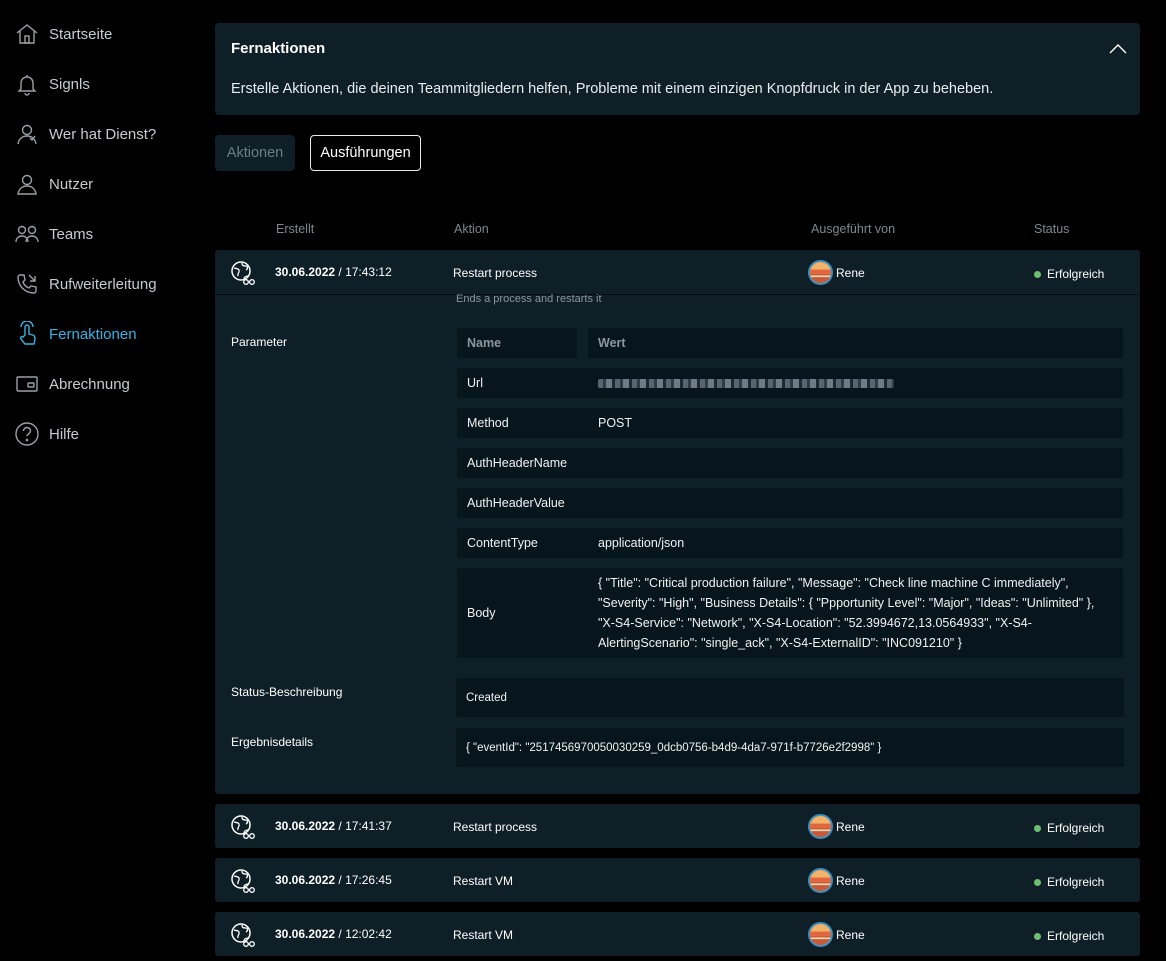  Describe the element at coordinates (481, 613) in the screenshot. I see `param-name: Body` at that location.